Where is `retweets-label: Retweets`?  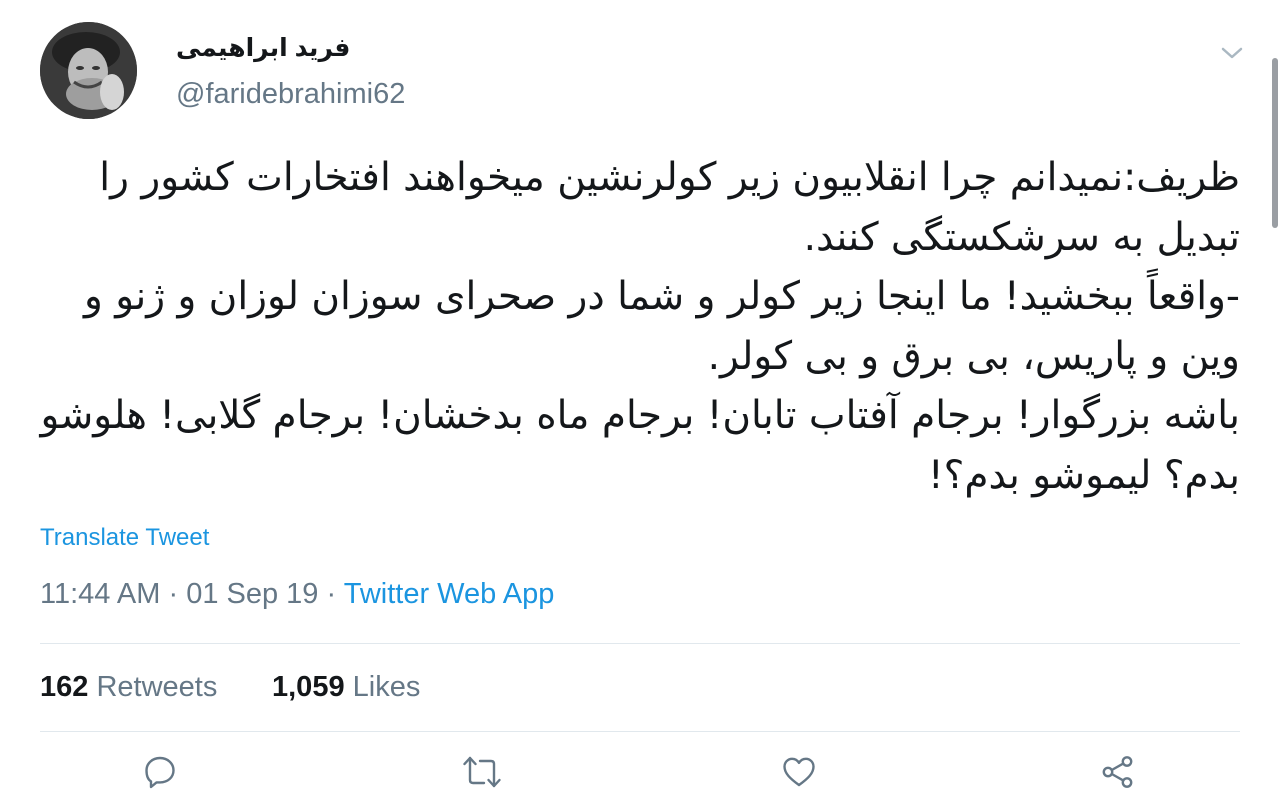
retweets-label: Retweets is located at coordinates (157, 687).